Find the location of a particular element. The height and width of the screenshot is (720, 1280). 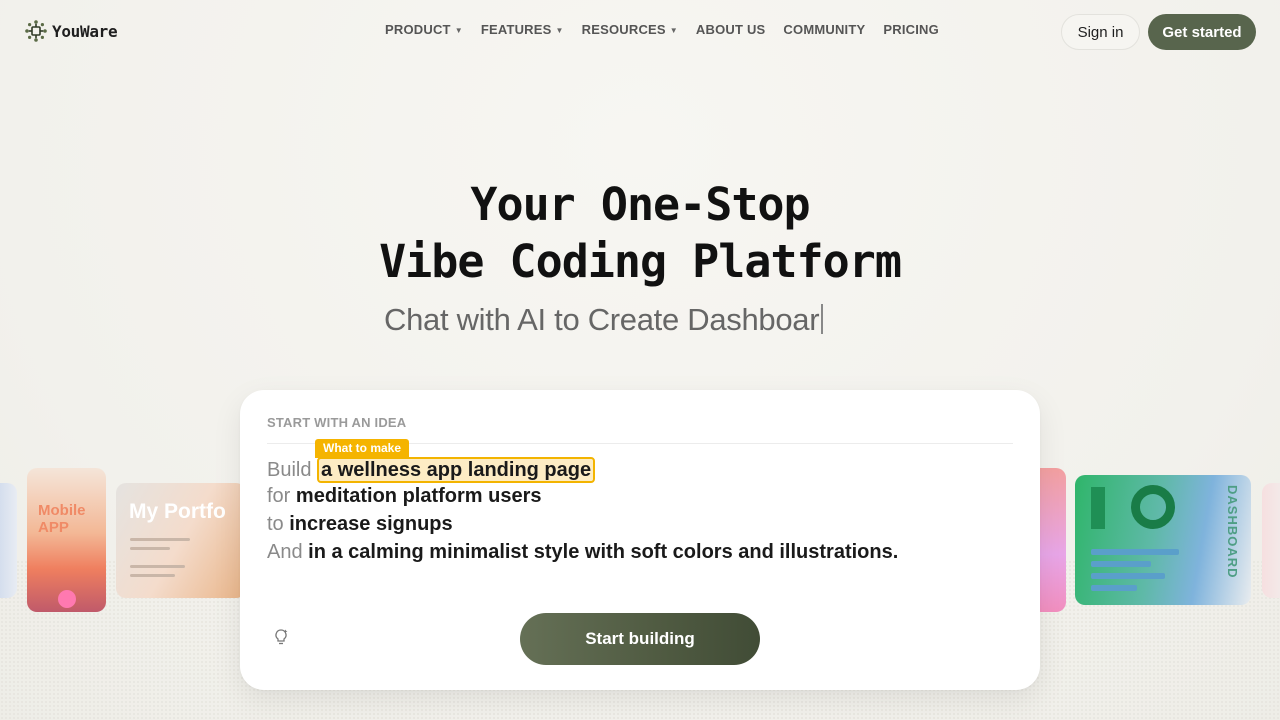

prompt-line-build: Build a wellness app landing page is located at coordinates (431, 470).